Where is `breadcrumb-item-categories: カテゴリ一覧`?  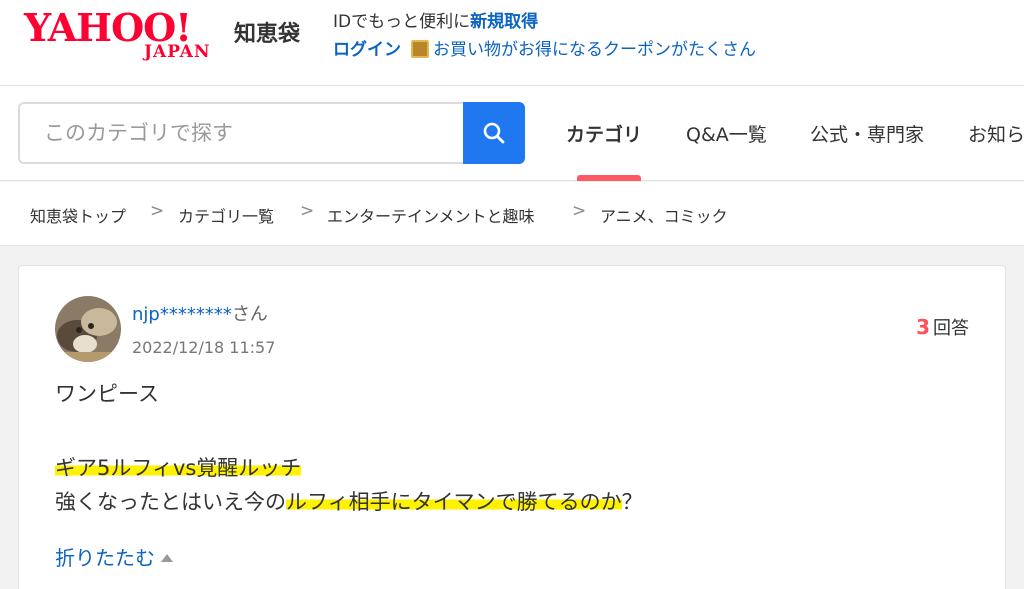
breadcrumb-item-categories: カテゴリ一覧 is located at coordinates (226, 215).